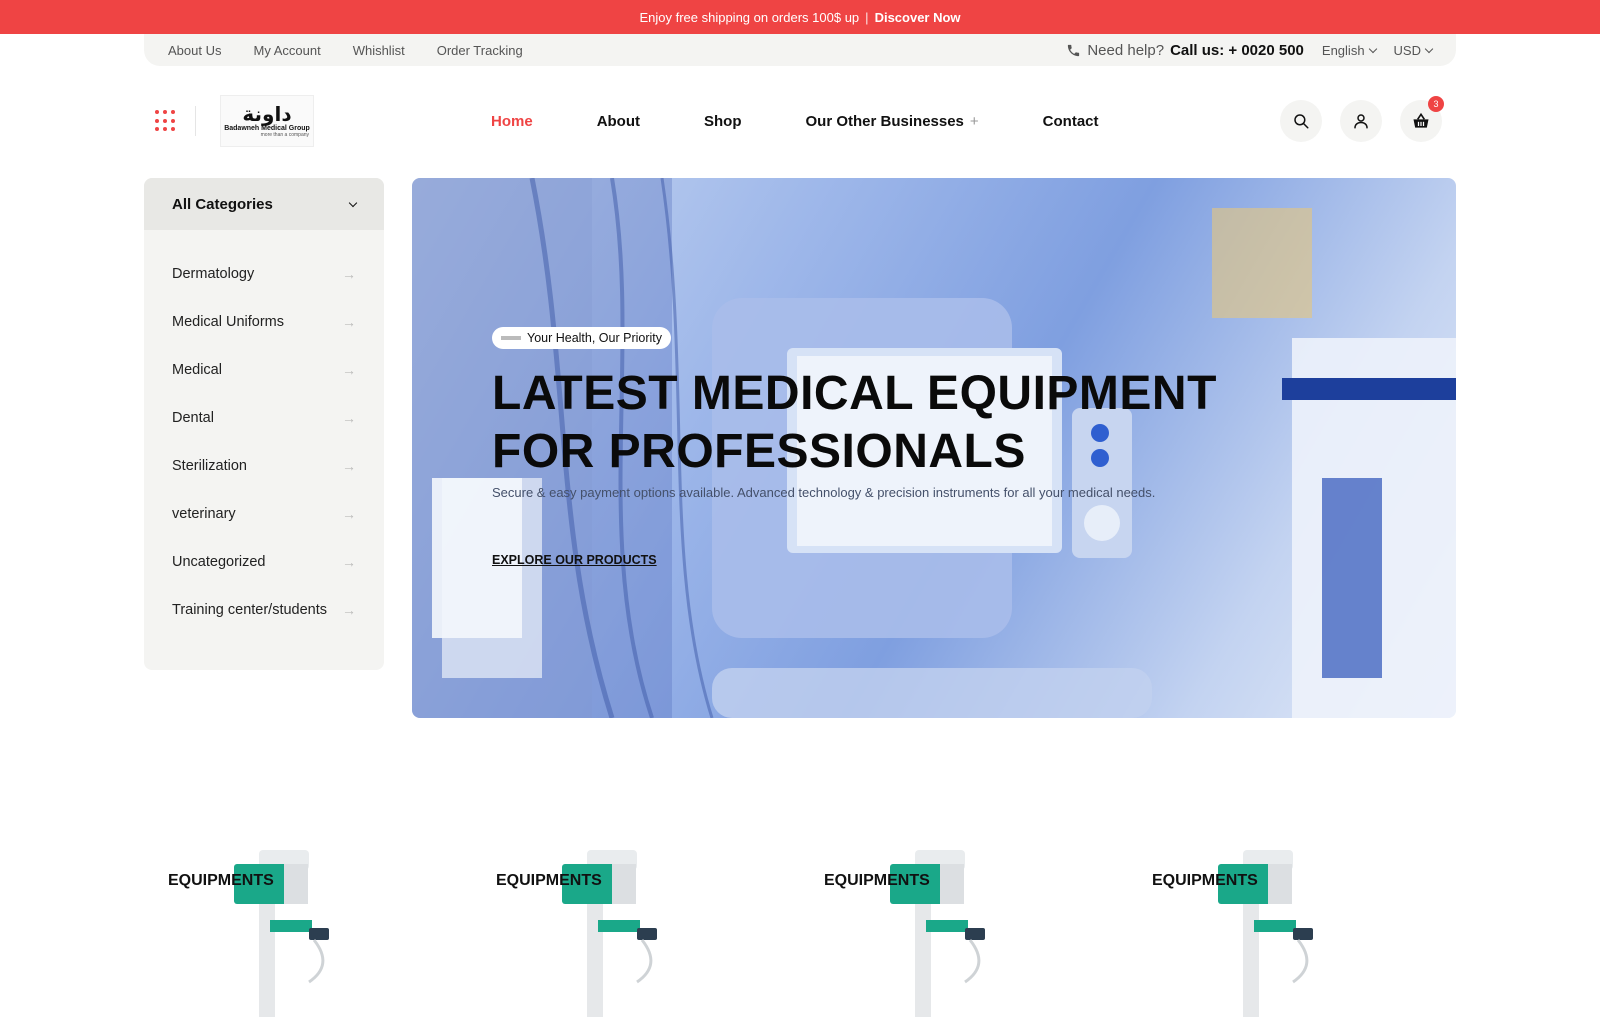  I want to click on category-item-uncategorized: Uncategorized →, so click(264, 562).